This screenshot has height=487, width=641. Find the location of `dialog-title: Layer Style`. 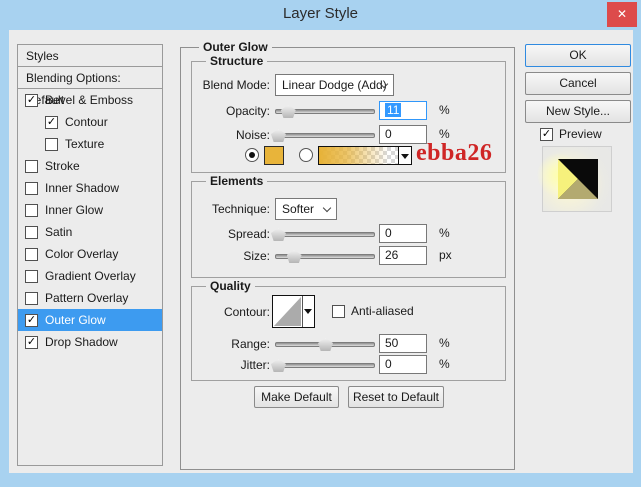

dialog-title: Layer Style is located at coordinates (320, 13).